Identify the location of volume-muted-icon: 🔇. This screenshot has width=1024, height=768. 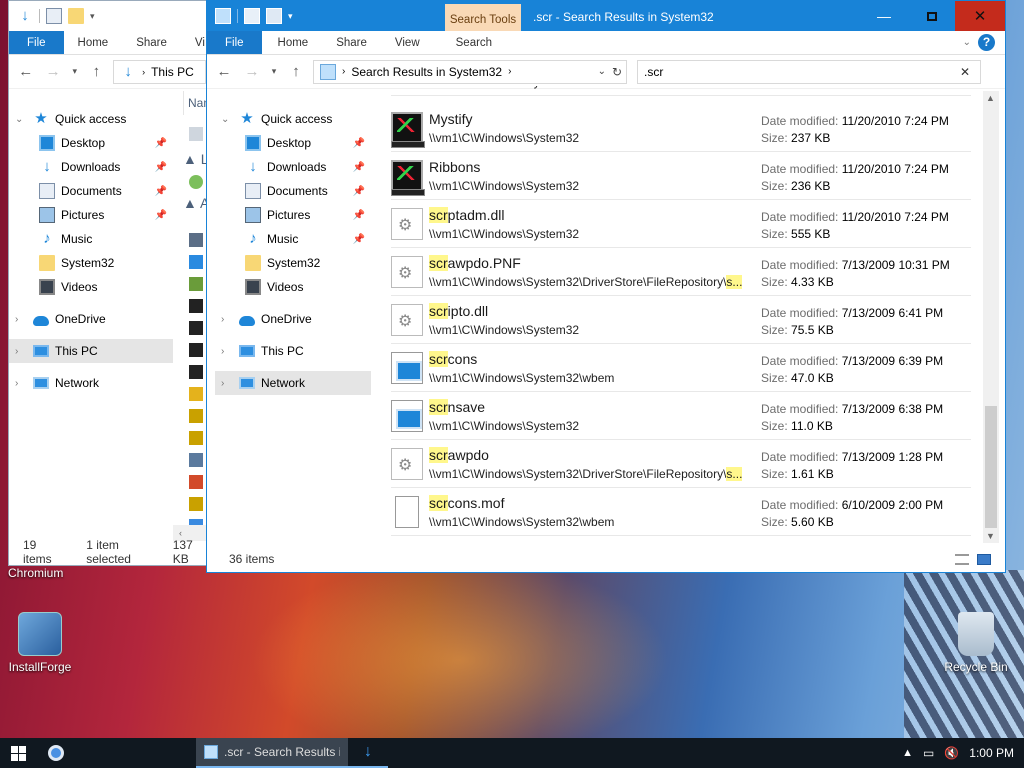
(951, 753).